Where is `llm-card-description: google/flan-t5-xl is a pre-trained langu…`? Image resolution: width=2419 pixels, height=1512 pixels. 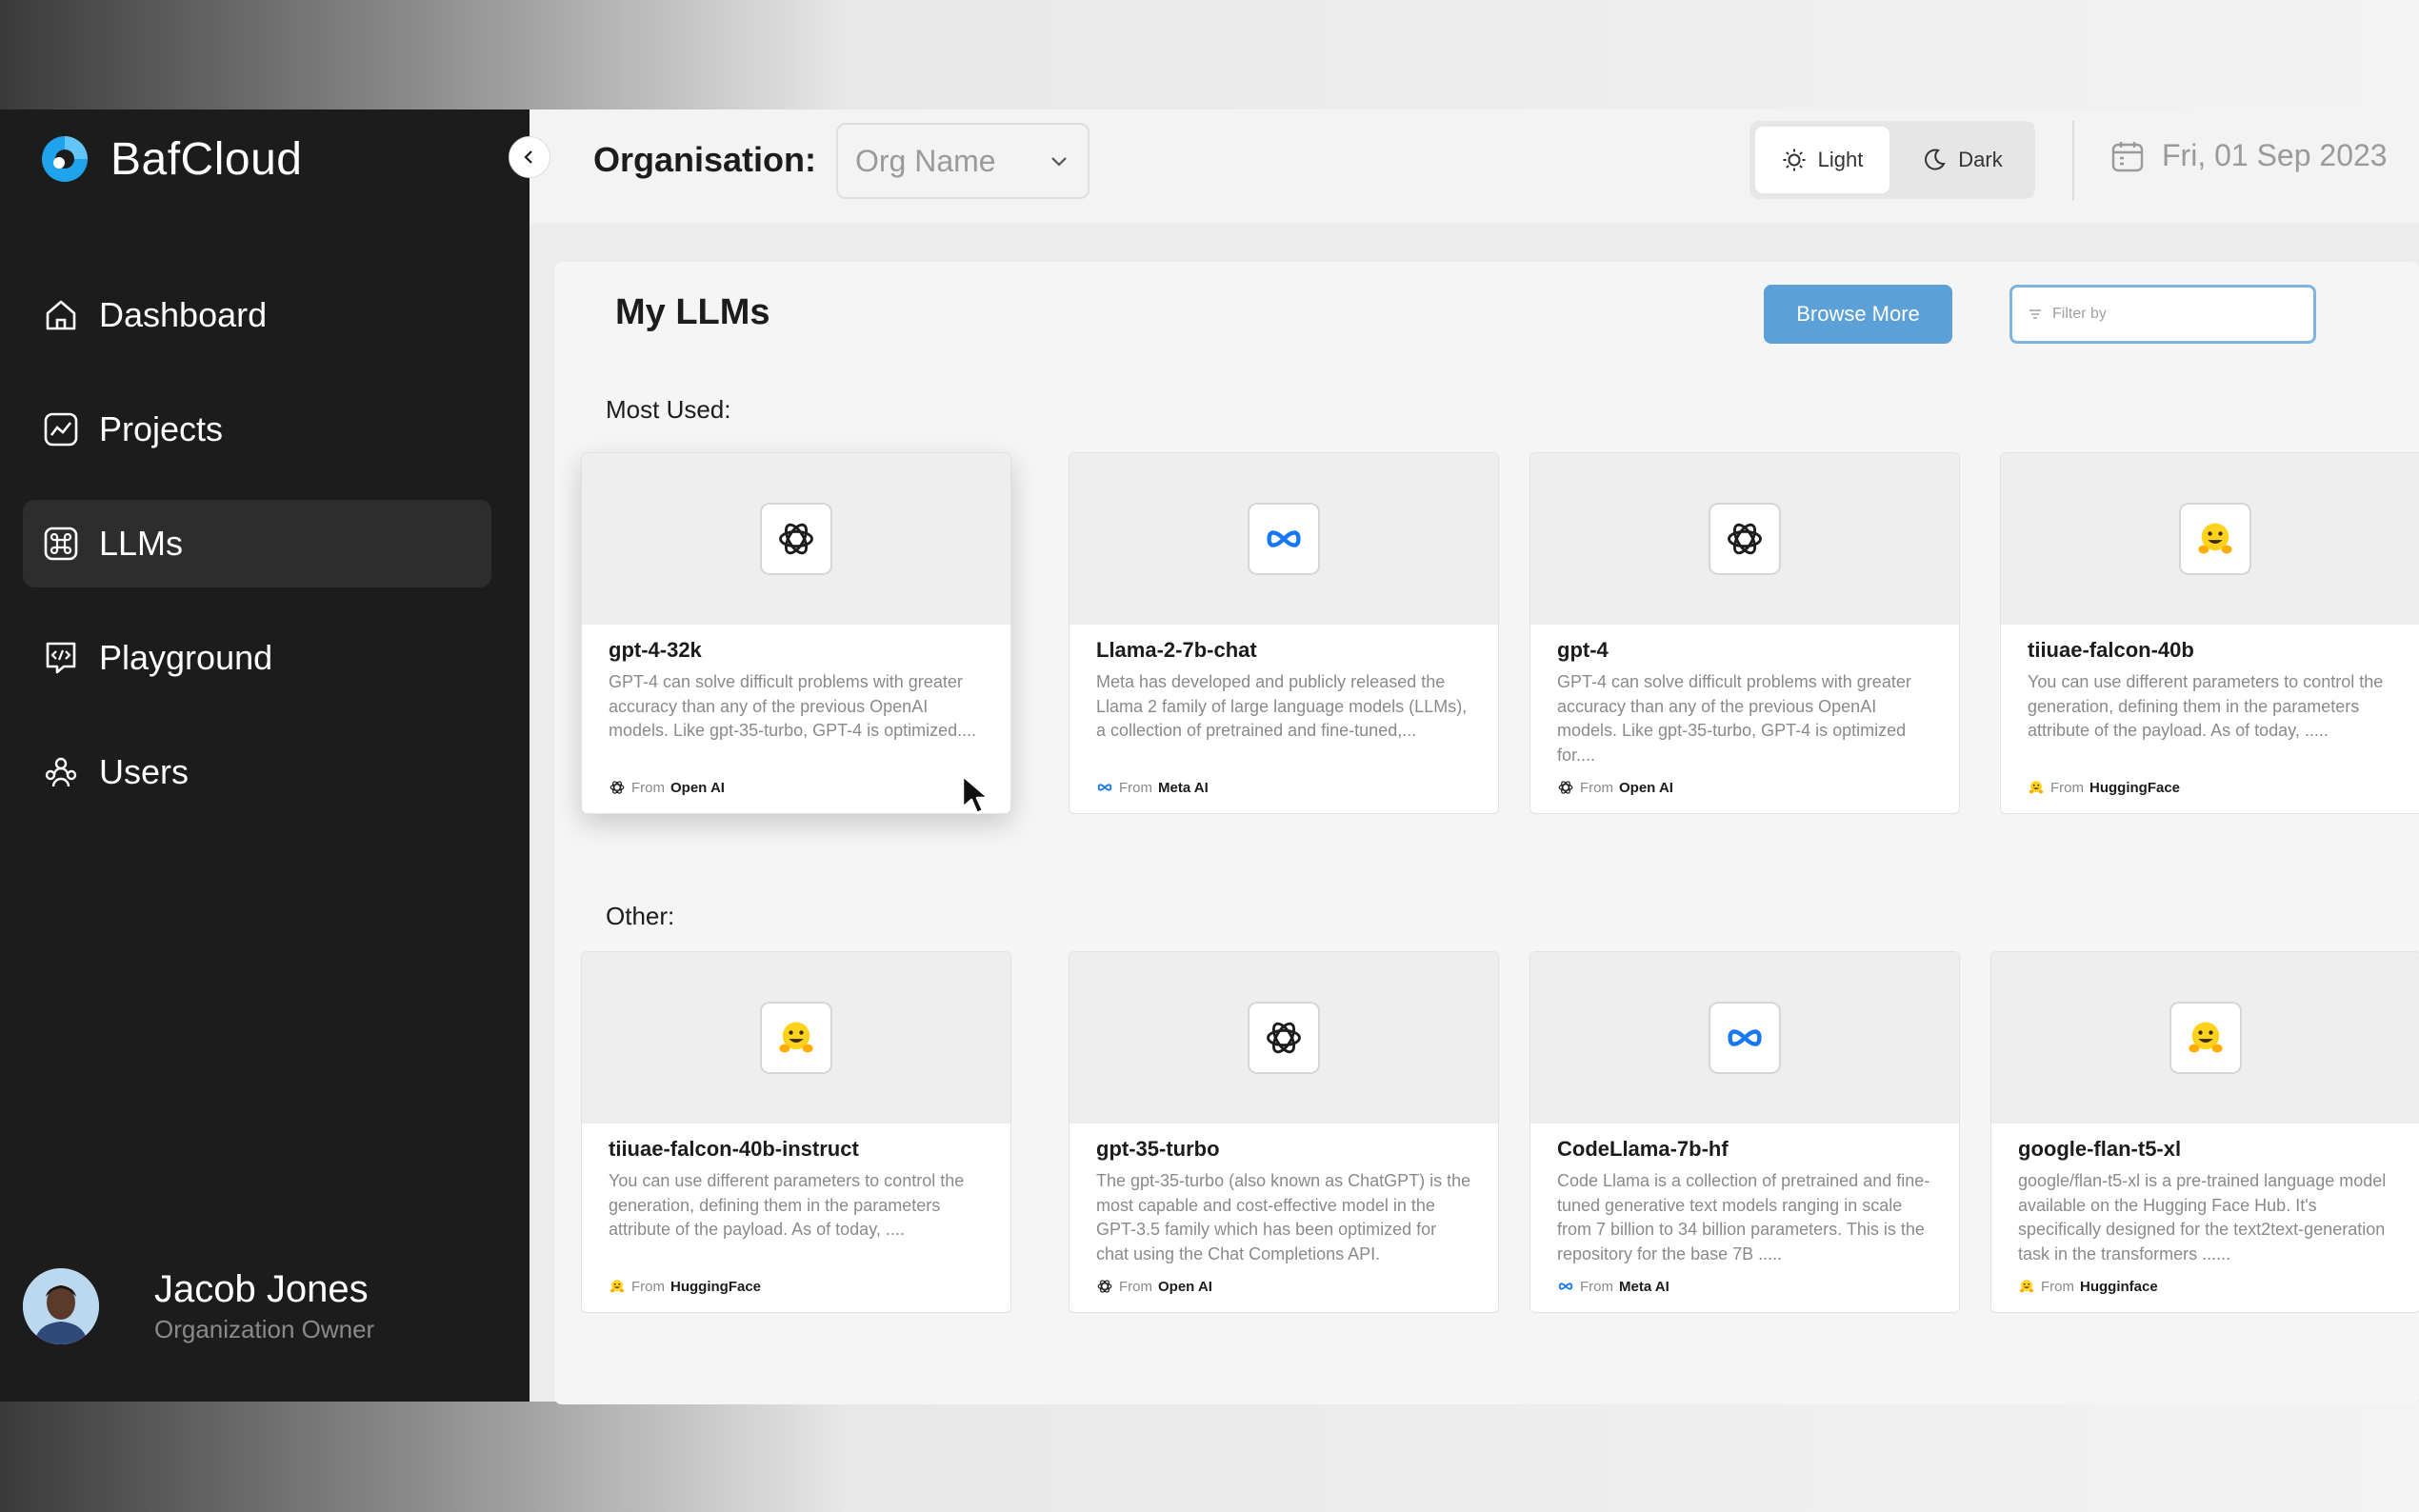 llm-card-description: google/flan-t5-xl is a pre-trained langu… is located at coordinates (2202, 1217).